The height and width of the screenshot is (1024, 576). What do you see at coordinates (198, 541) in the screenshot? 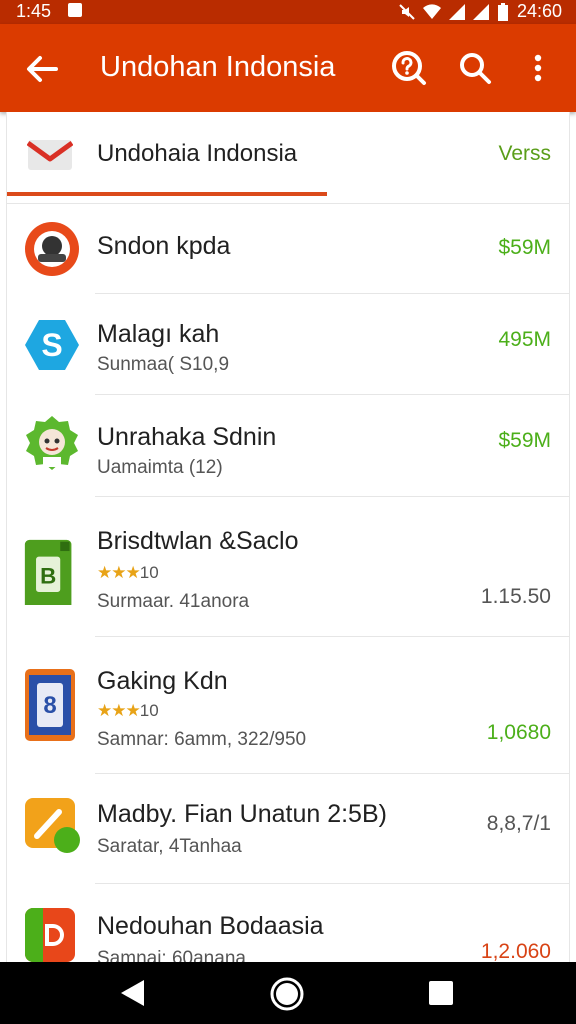
I see `app-name: Brisdtwlan &Saclo` at bounding box center [198, 541].